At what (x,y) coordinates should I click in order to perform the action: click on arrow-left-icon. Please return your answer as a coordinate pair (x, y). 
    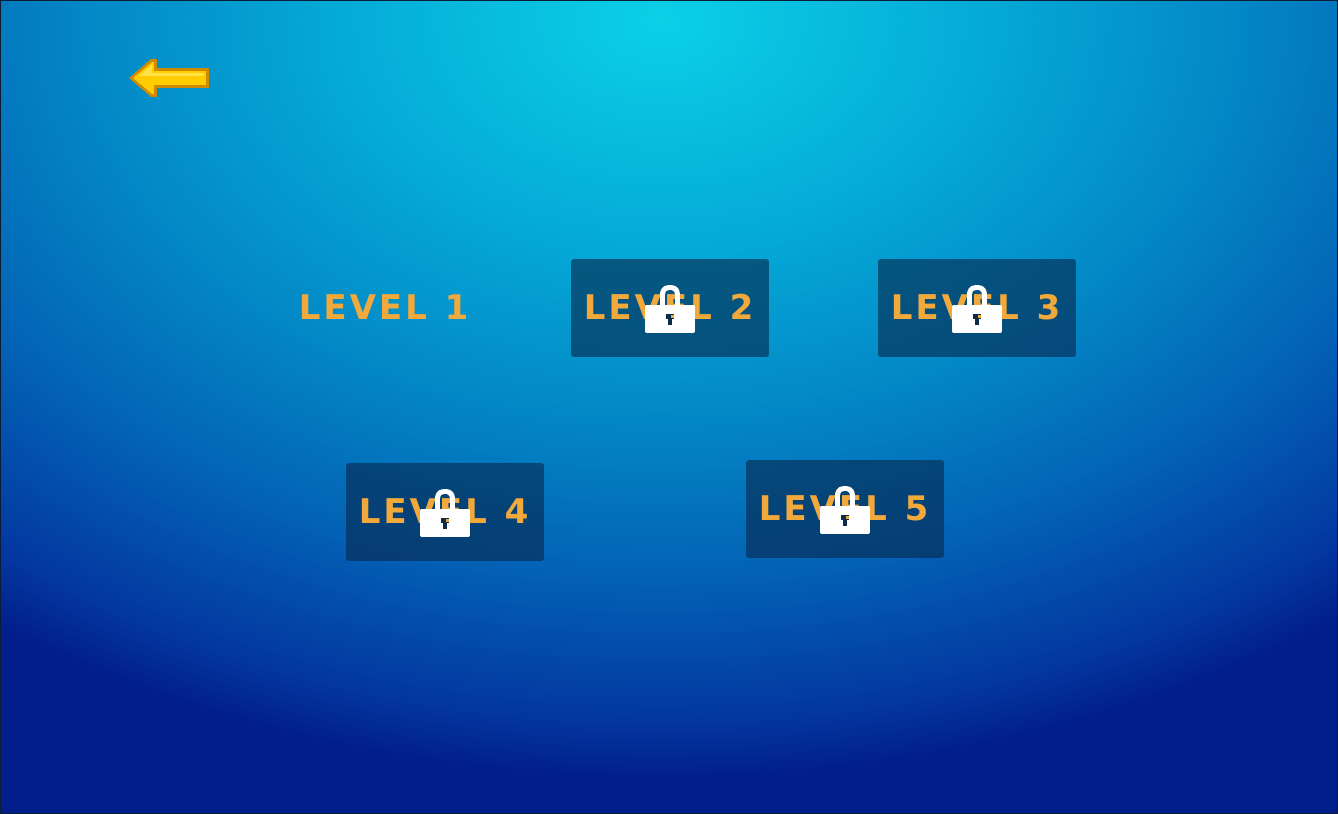
    Looking at the image, I should click on (169, 78).